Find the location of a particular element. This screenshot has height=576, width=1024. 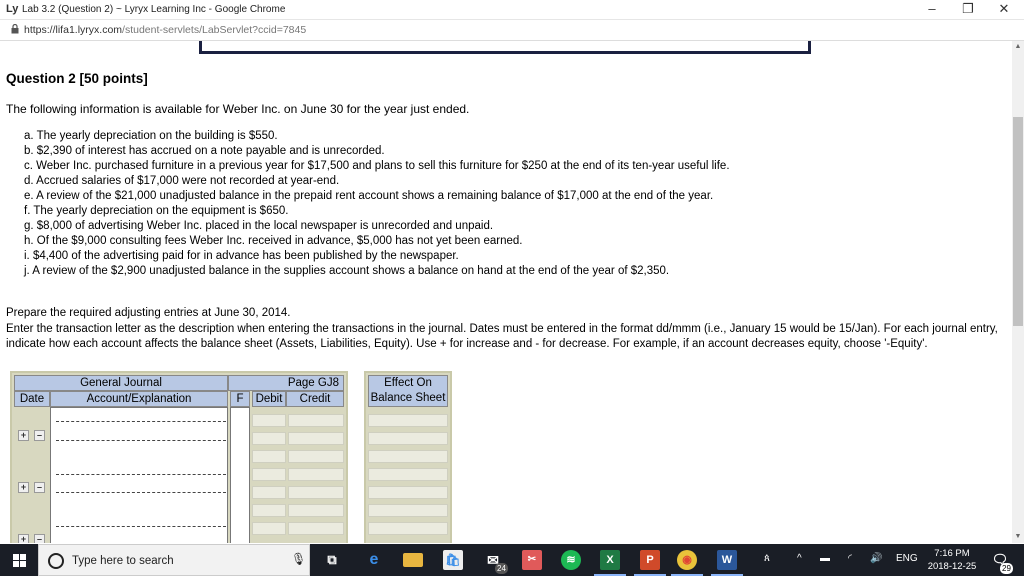

snip-icon: ✂ is located at coordinates (532, 560).